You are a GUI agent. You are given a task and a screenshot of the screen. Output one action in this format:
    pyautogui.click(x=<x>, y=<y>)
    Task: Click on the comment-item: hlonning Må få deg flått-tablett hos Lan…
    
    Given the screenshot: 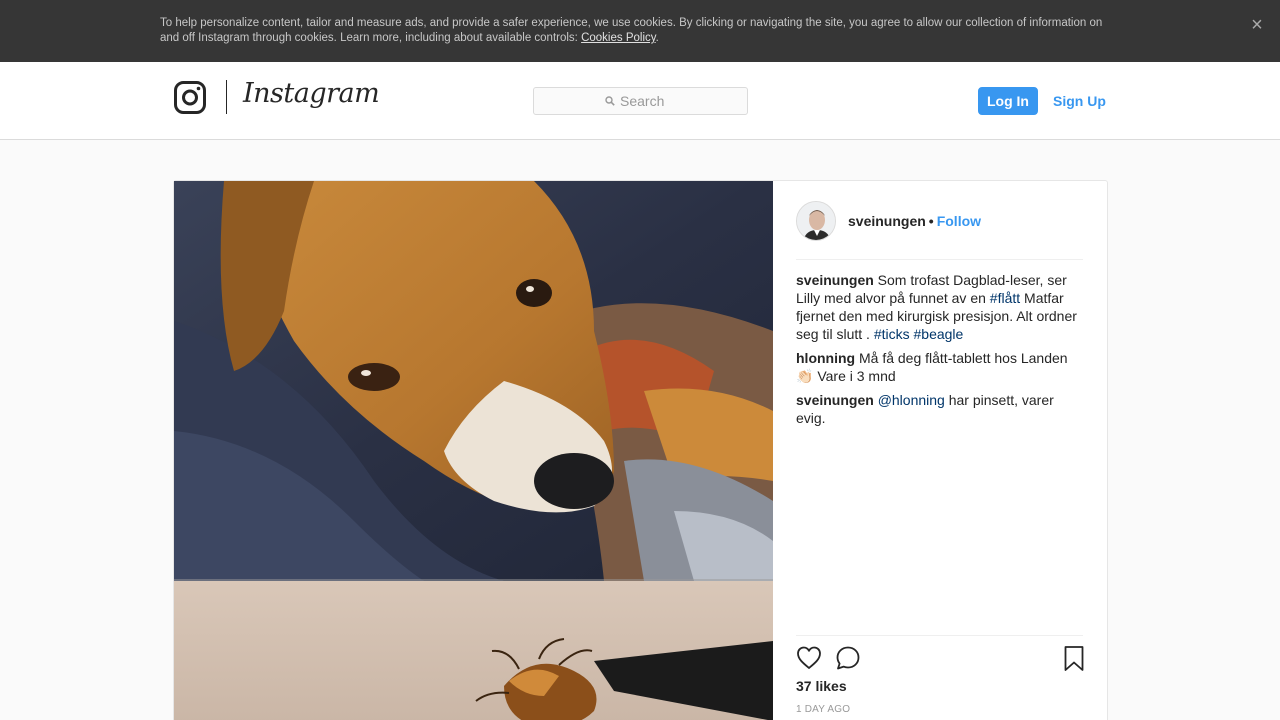 What is the action you would take?
    pyautogui.click(x=939, y=367)
    